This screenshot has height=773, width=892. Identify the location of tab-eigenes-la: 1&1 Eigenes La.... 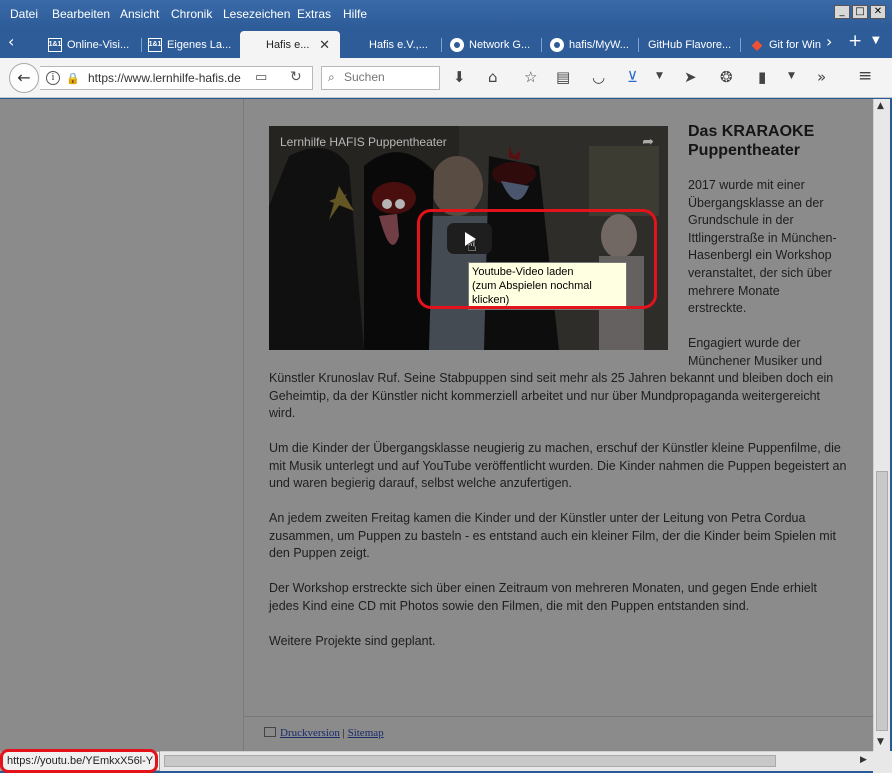
(192, 44).